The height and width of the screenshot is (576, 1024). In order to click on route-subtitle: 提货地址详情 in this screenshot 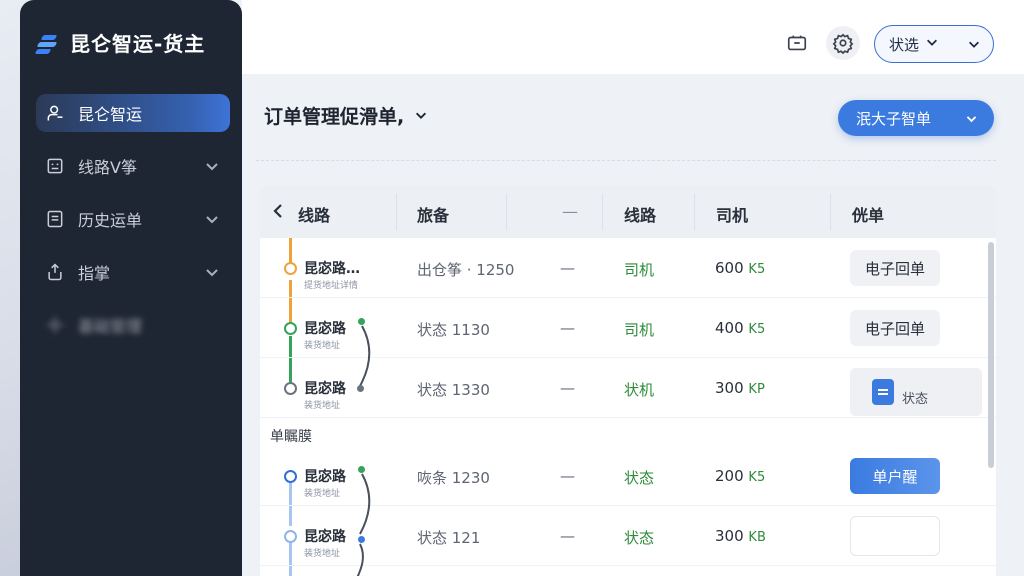, I will do `click(331, 286)`.